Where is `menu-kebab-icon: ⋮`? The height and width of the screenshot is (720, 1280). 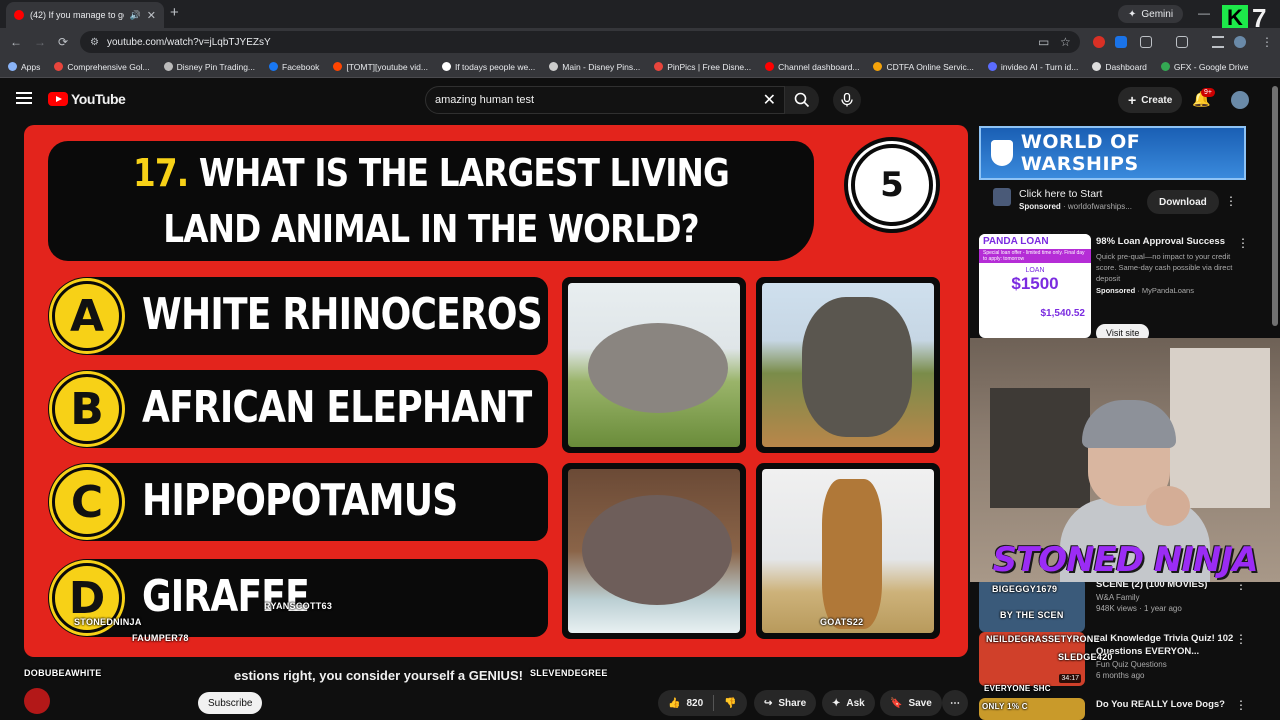 menu-kebab-icon: ⋮ is located at coordinates (1267, 42).